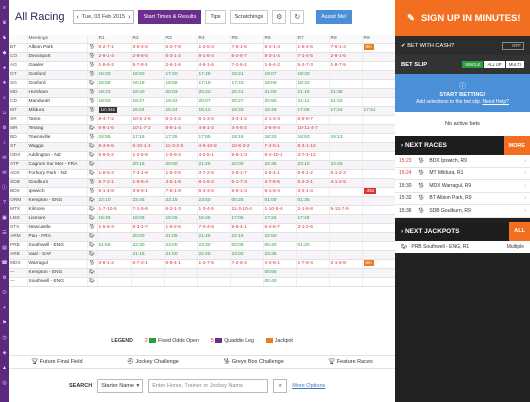 This screenshot has height=402, width=530. I want to click on next-race-item: 15:36 🐕︎ SDB Goulburn, R9 ›, so click(462, 211).